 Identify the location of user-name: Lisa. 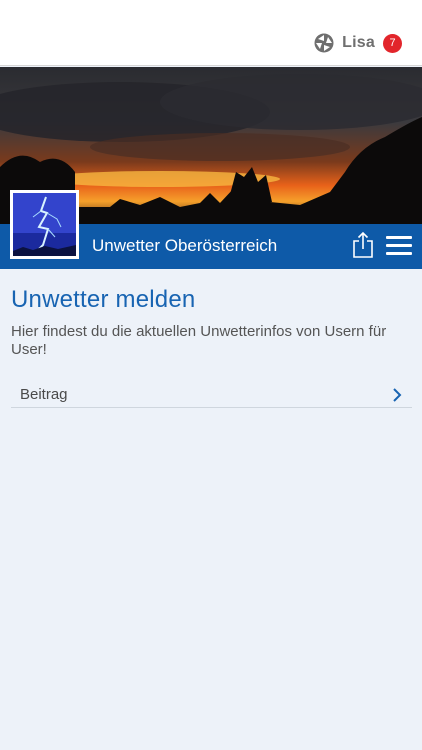
(358, 43).